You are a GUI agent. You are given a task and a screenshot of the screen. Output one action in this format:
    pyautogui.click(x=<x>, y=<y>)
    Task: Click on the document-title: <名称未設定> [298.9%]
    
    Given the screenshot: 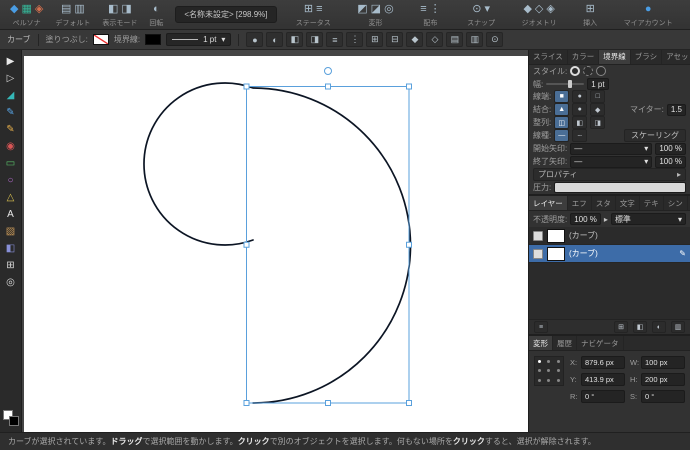 What is the action you would take?
    pyautogui.click(x=226, y=14)
    